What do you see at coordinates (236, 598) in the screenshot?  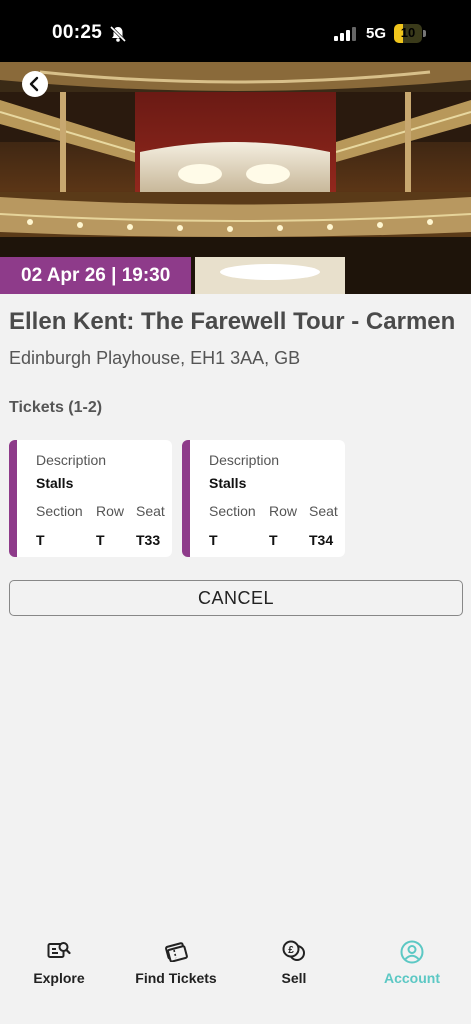 I see `cancel-button: CANCEL` at bounding box center [236, 598].